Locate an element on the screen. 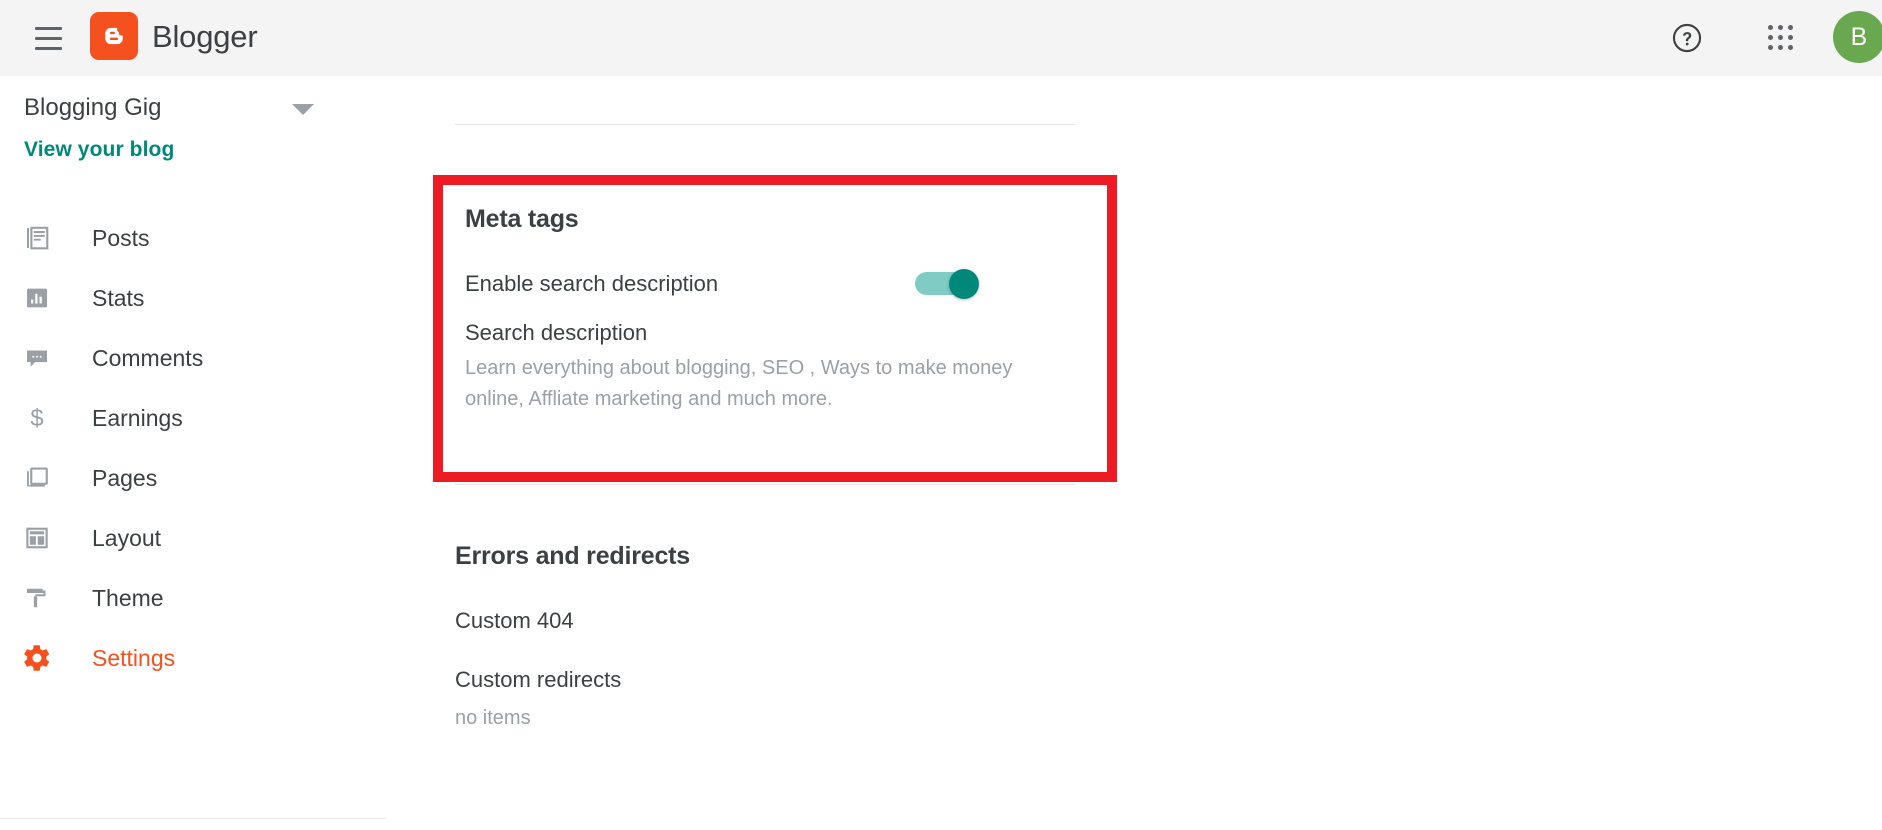  sidebar-item-label: Earnings is located at coordinates (137, 417).